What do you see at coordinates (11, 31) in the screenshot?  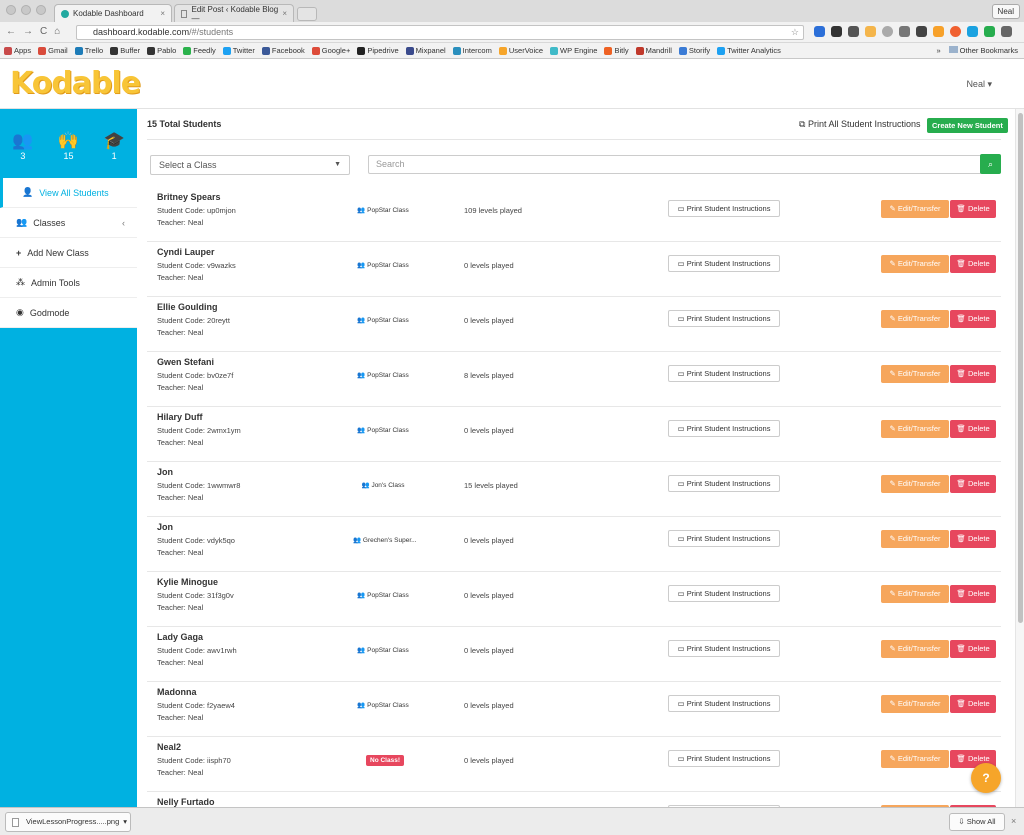 I see `back-icon: ←` at bounding box center [11, 31].